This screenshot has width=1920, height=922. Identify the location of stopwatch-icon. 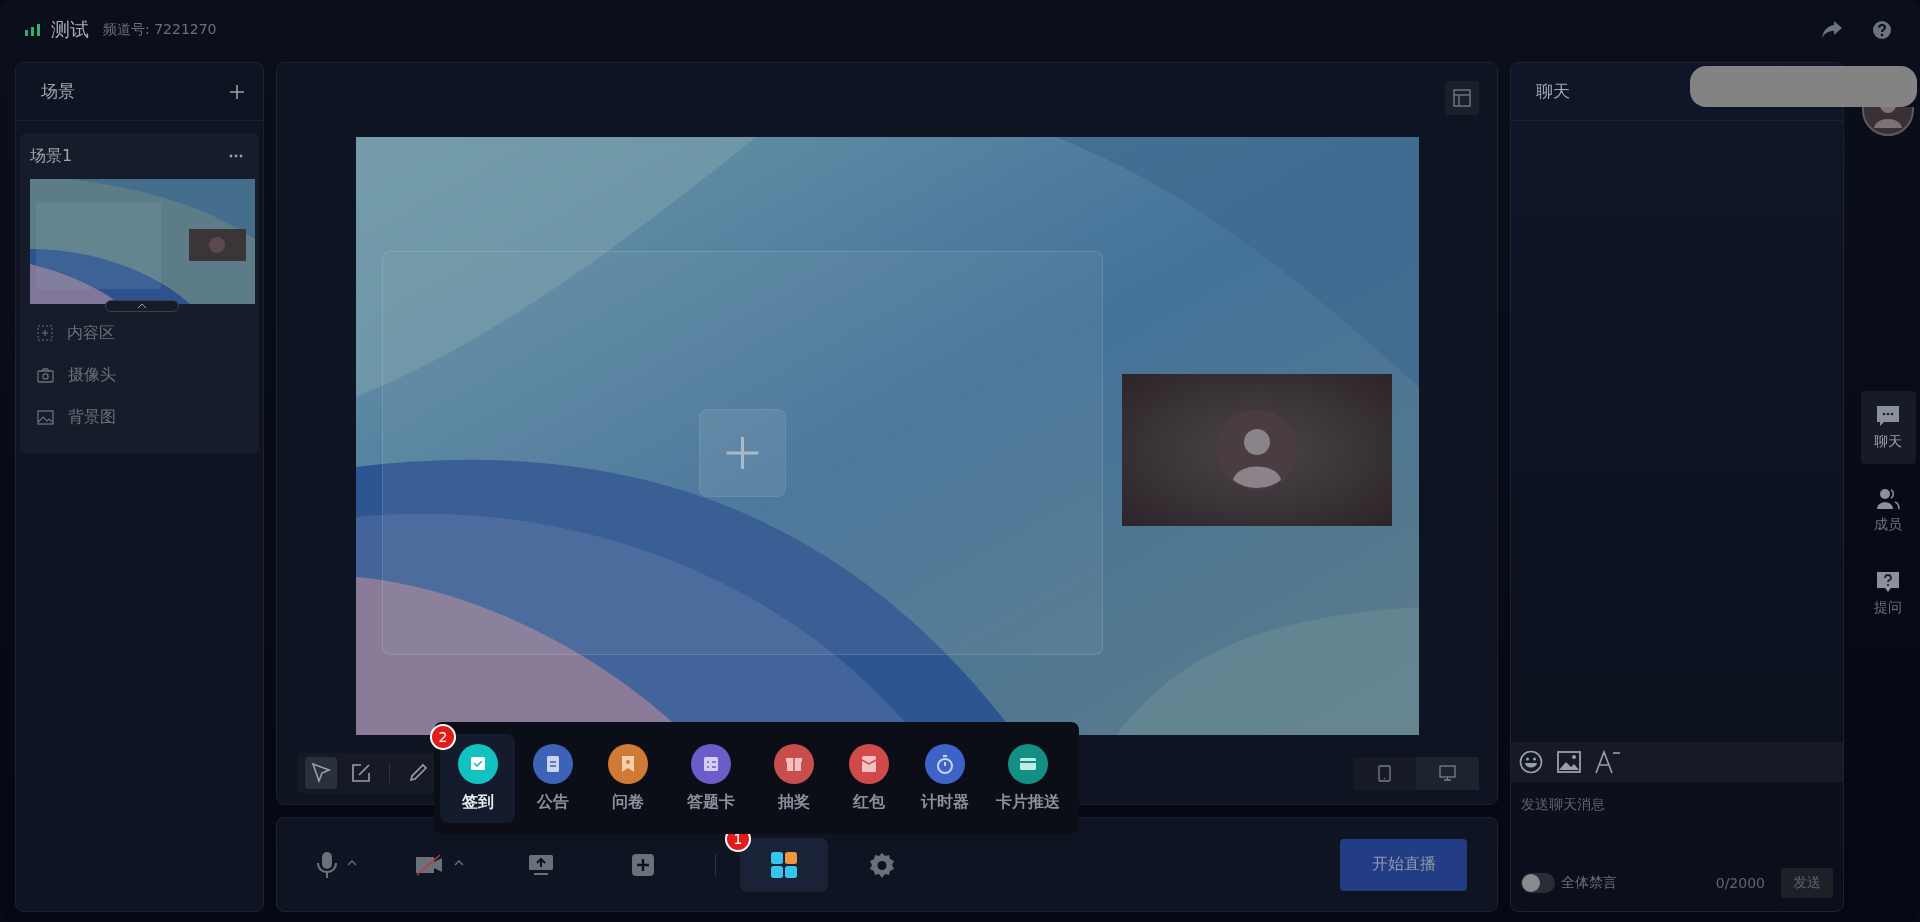
(944, 763).